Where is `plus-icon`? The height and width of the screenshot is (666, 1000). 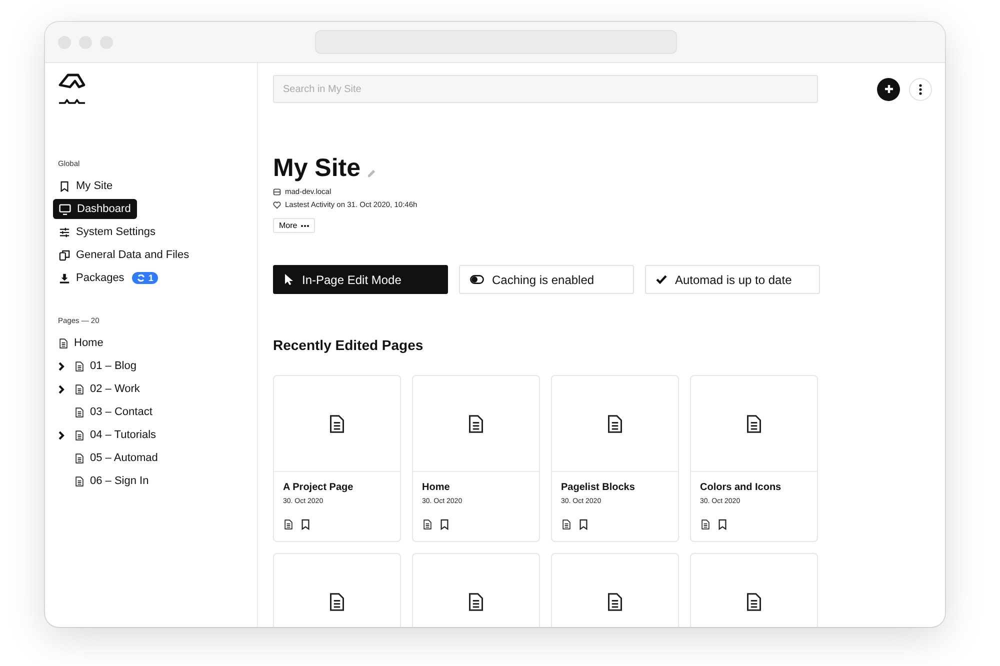
plus-icon is located at coordinates (889, 89).